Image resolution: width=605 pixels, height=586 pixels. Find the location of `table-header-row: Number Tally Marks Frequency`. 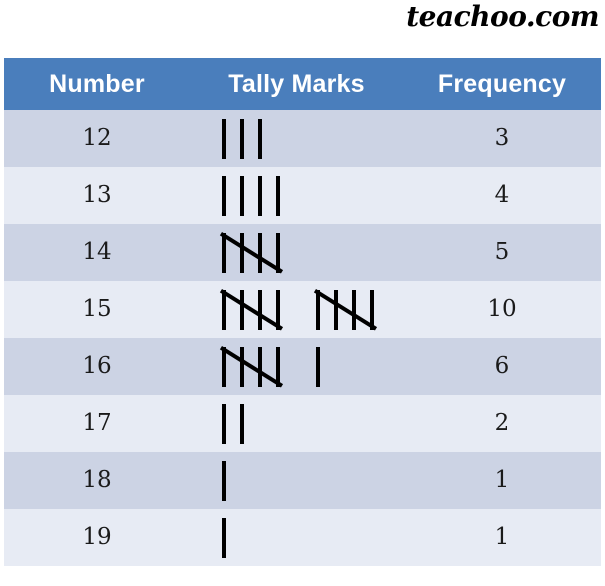

table-header-row: Number Tally Marks Frequency is located at coordinates (302, 84).